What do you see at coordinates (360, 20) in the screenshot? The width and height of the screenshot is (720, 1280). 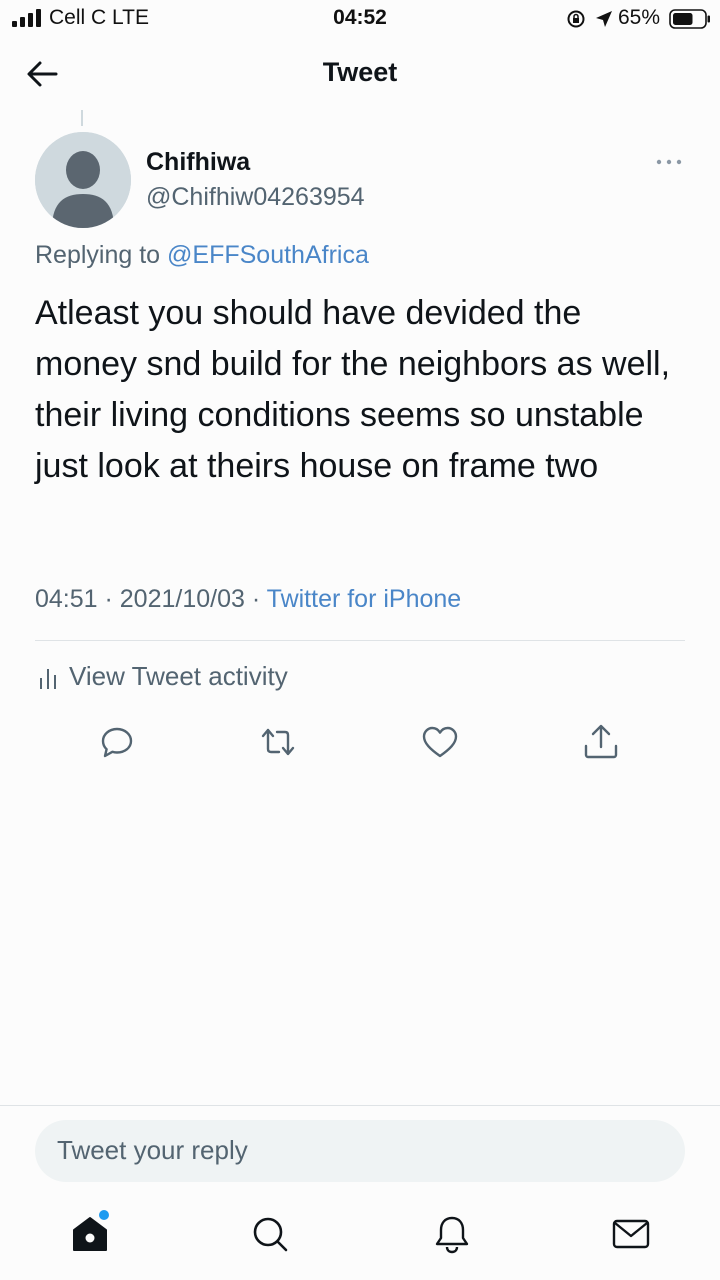 I see `status-bar: Cell C LTE 04:52 65%` at bounding box center [360, 20].